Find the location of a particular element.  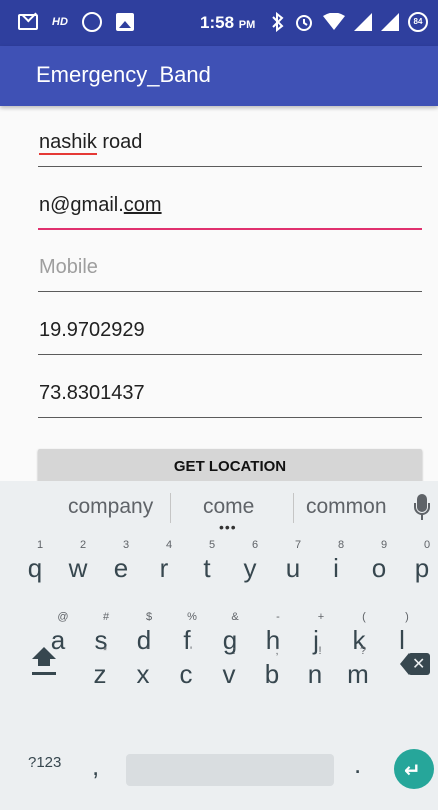

app-bar: Emergency_Band is located at coordinates (219, 76).